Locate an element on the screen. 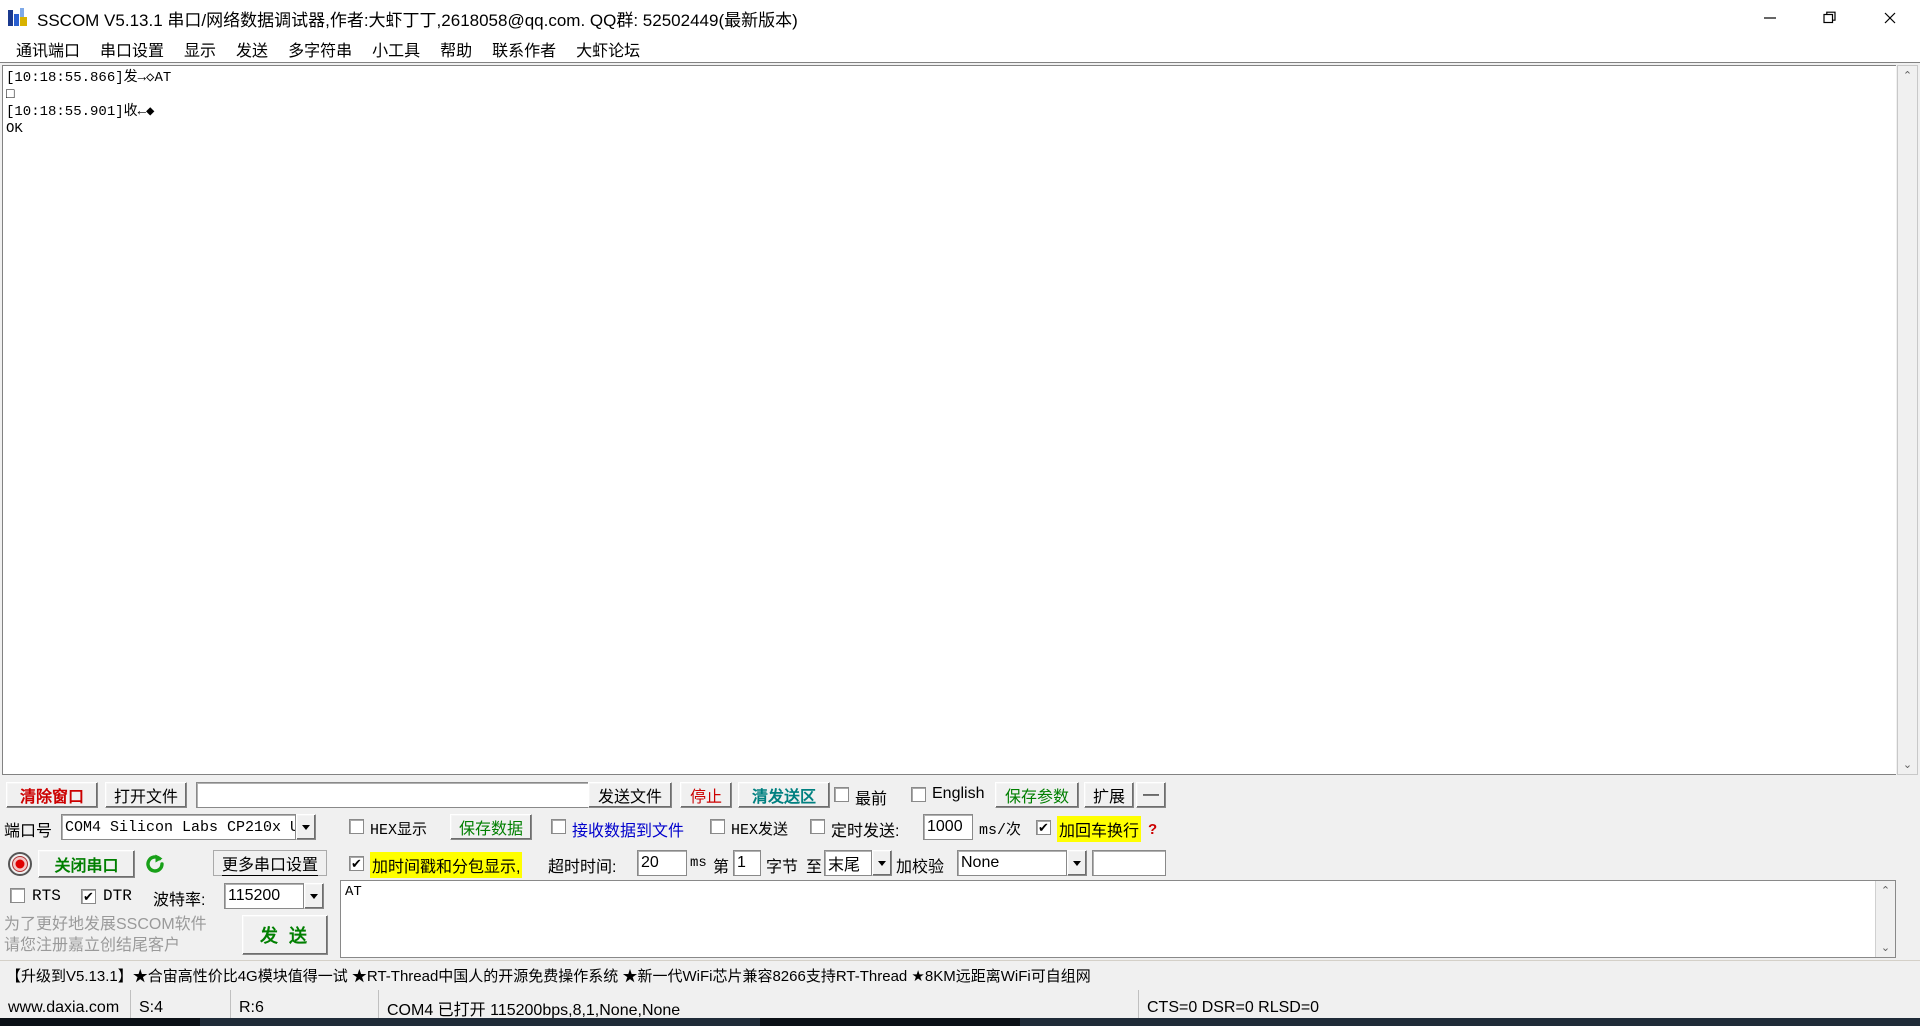 The height and width of the screenshot is (1026, 1920). checksum-value: None is located at coordinates (1012, 863).